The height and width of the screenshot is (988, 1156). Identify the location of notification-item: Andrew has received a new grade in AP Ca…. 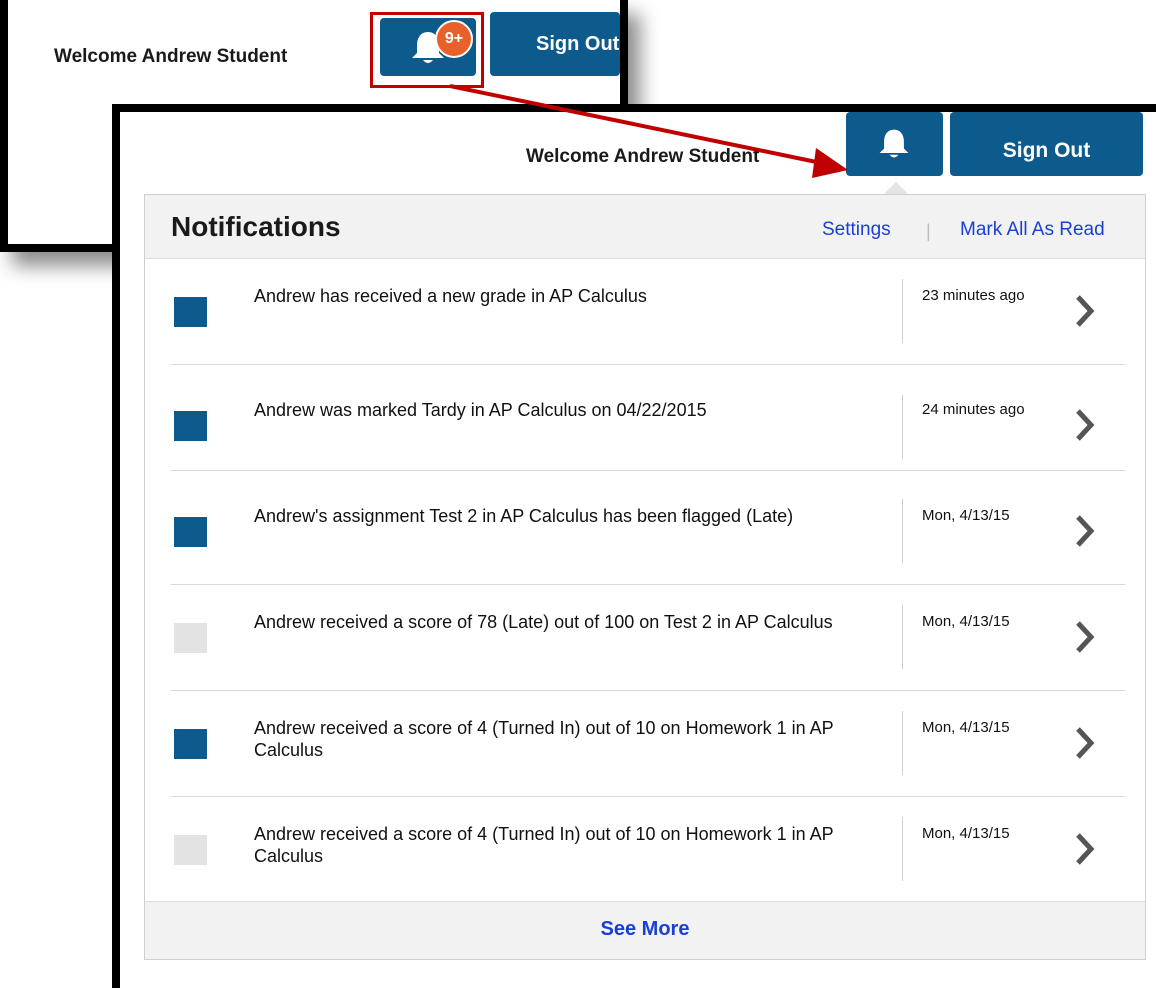
(645, 312).